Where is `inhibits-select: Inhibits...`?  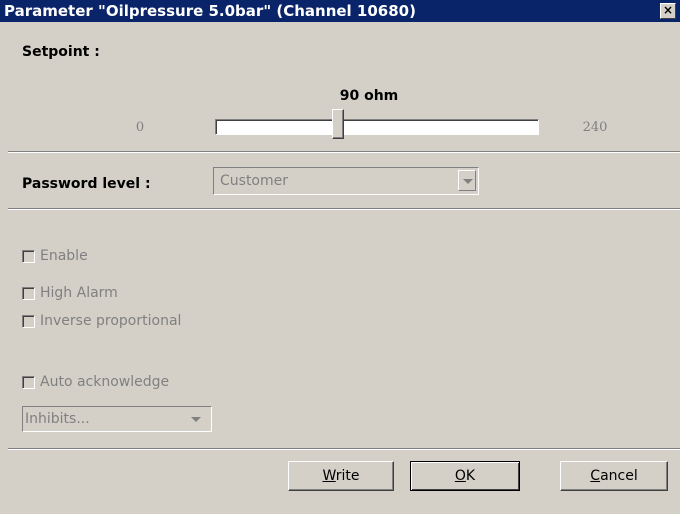
inhibits-select: Inhibits... is located at coordinates (117, 419).